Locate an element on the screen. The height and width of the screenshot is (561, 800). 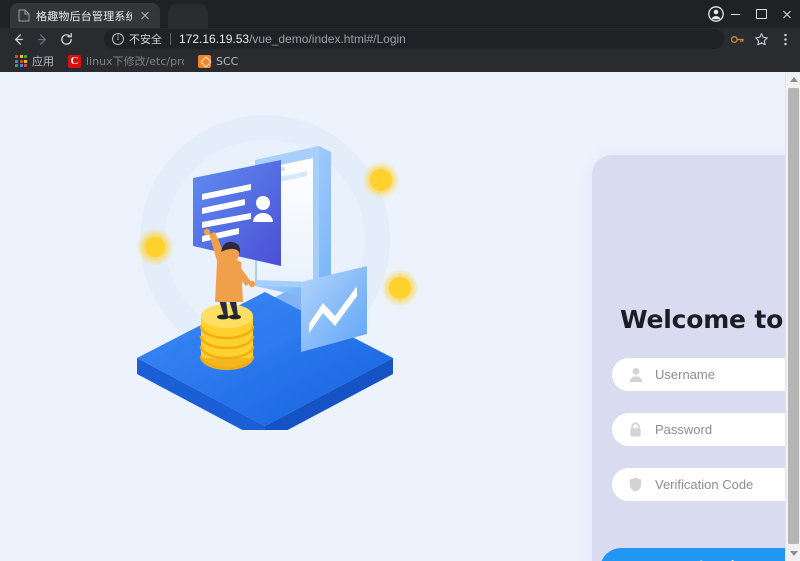
info-circle-icon is located at coordinates (118, 38).